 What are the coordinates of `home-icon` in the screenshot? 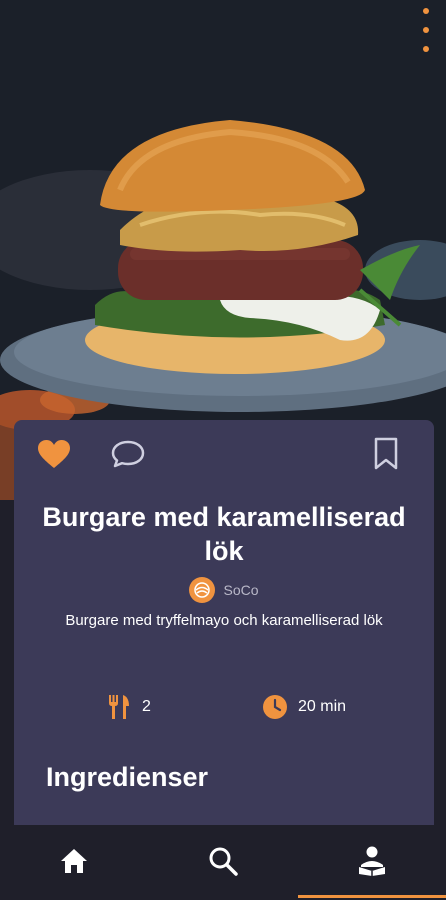 It's located at (74, 861).